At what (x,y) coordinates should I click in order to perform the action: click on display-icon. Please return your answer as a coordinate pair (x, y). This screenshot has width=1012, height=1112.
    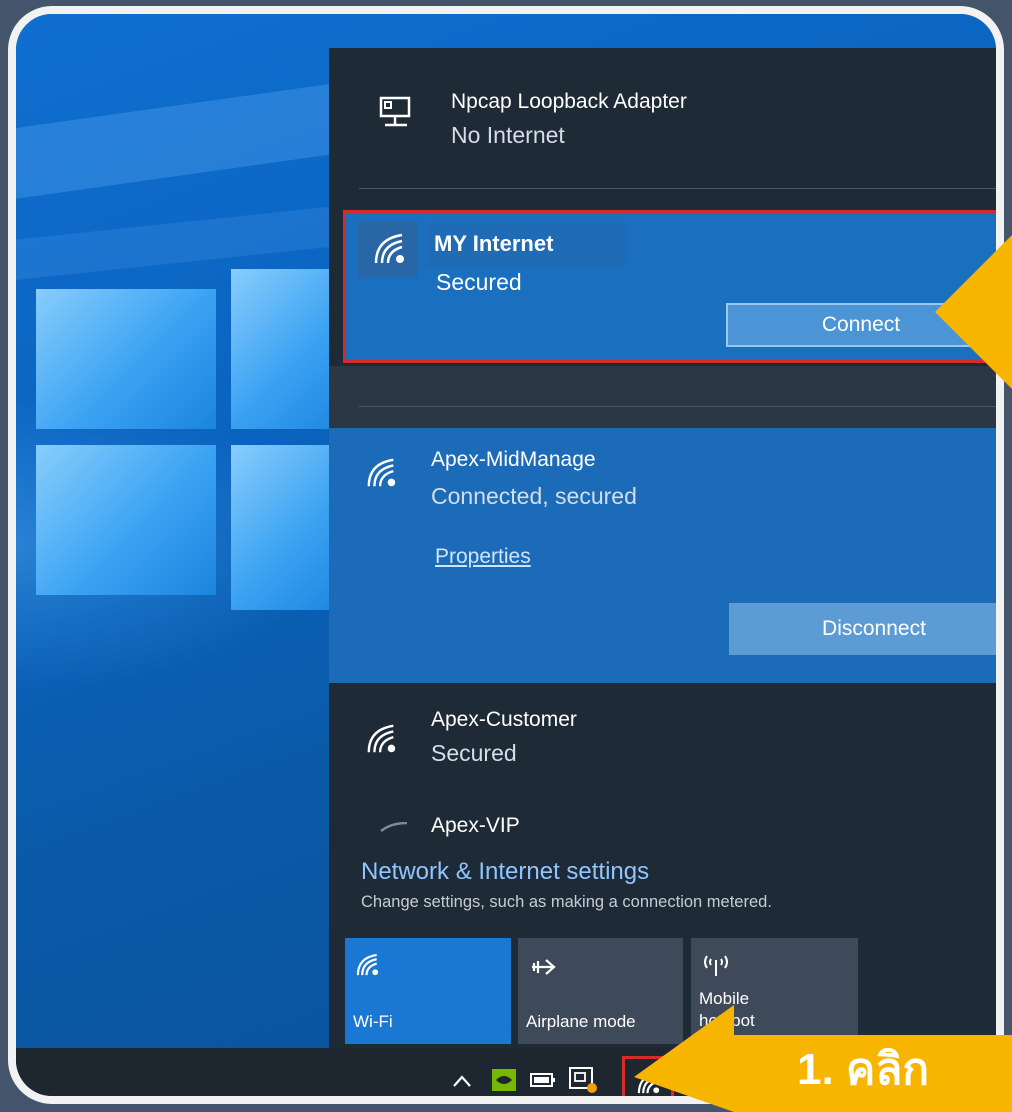
    Looking at the image, I should click on (583, 1080).